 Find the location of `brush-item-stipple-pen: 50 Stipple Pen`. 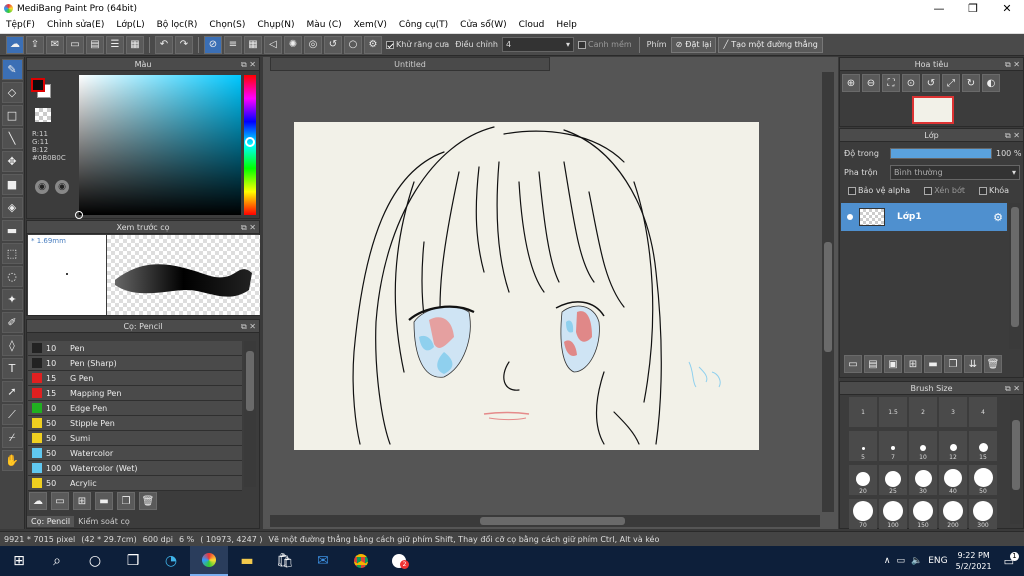

brush-item-stipple-pen: 50 Stipple Pen is located at coordinates (135, 423).